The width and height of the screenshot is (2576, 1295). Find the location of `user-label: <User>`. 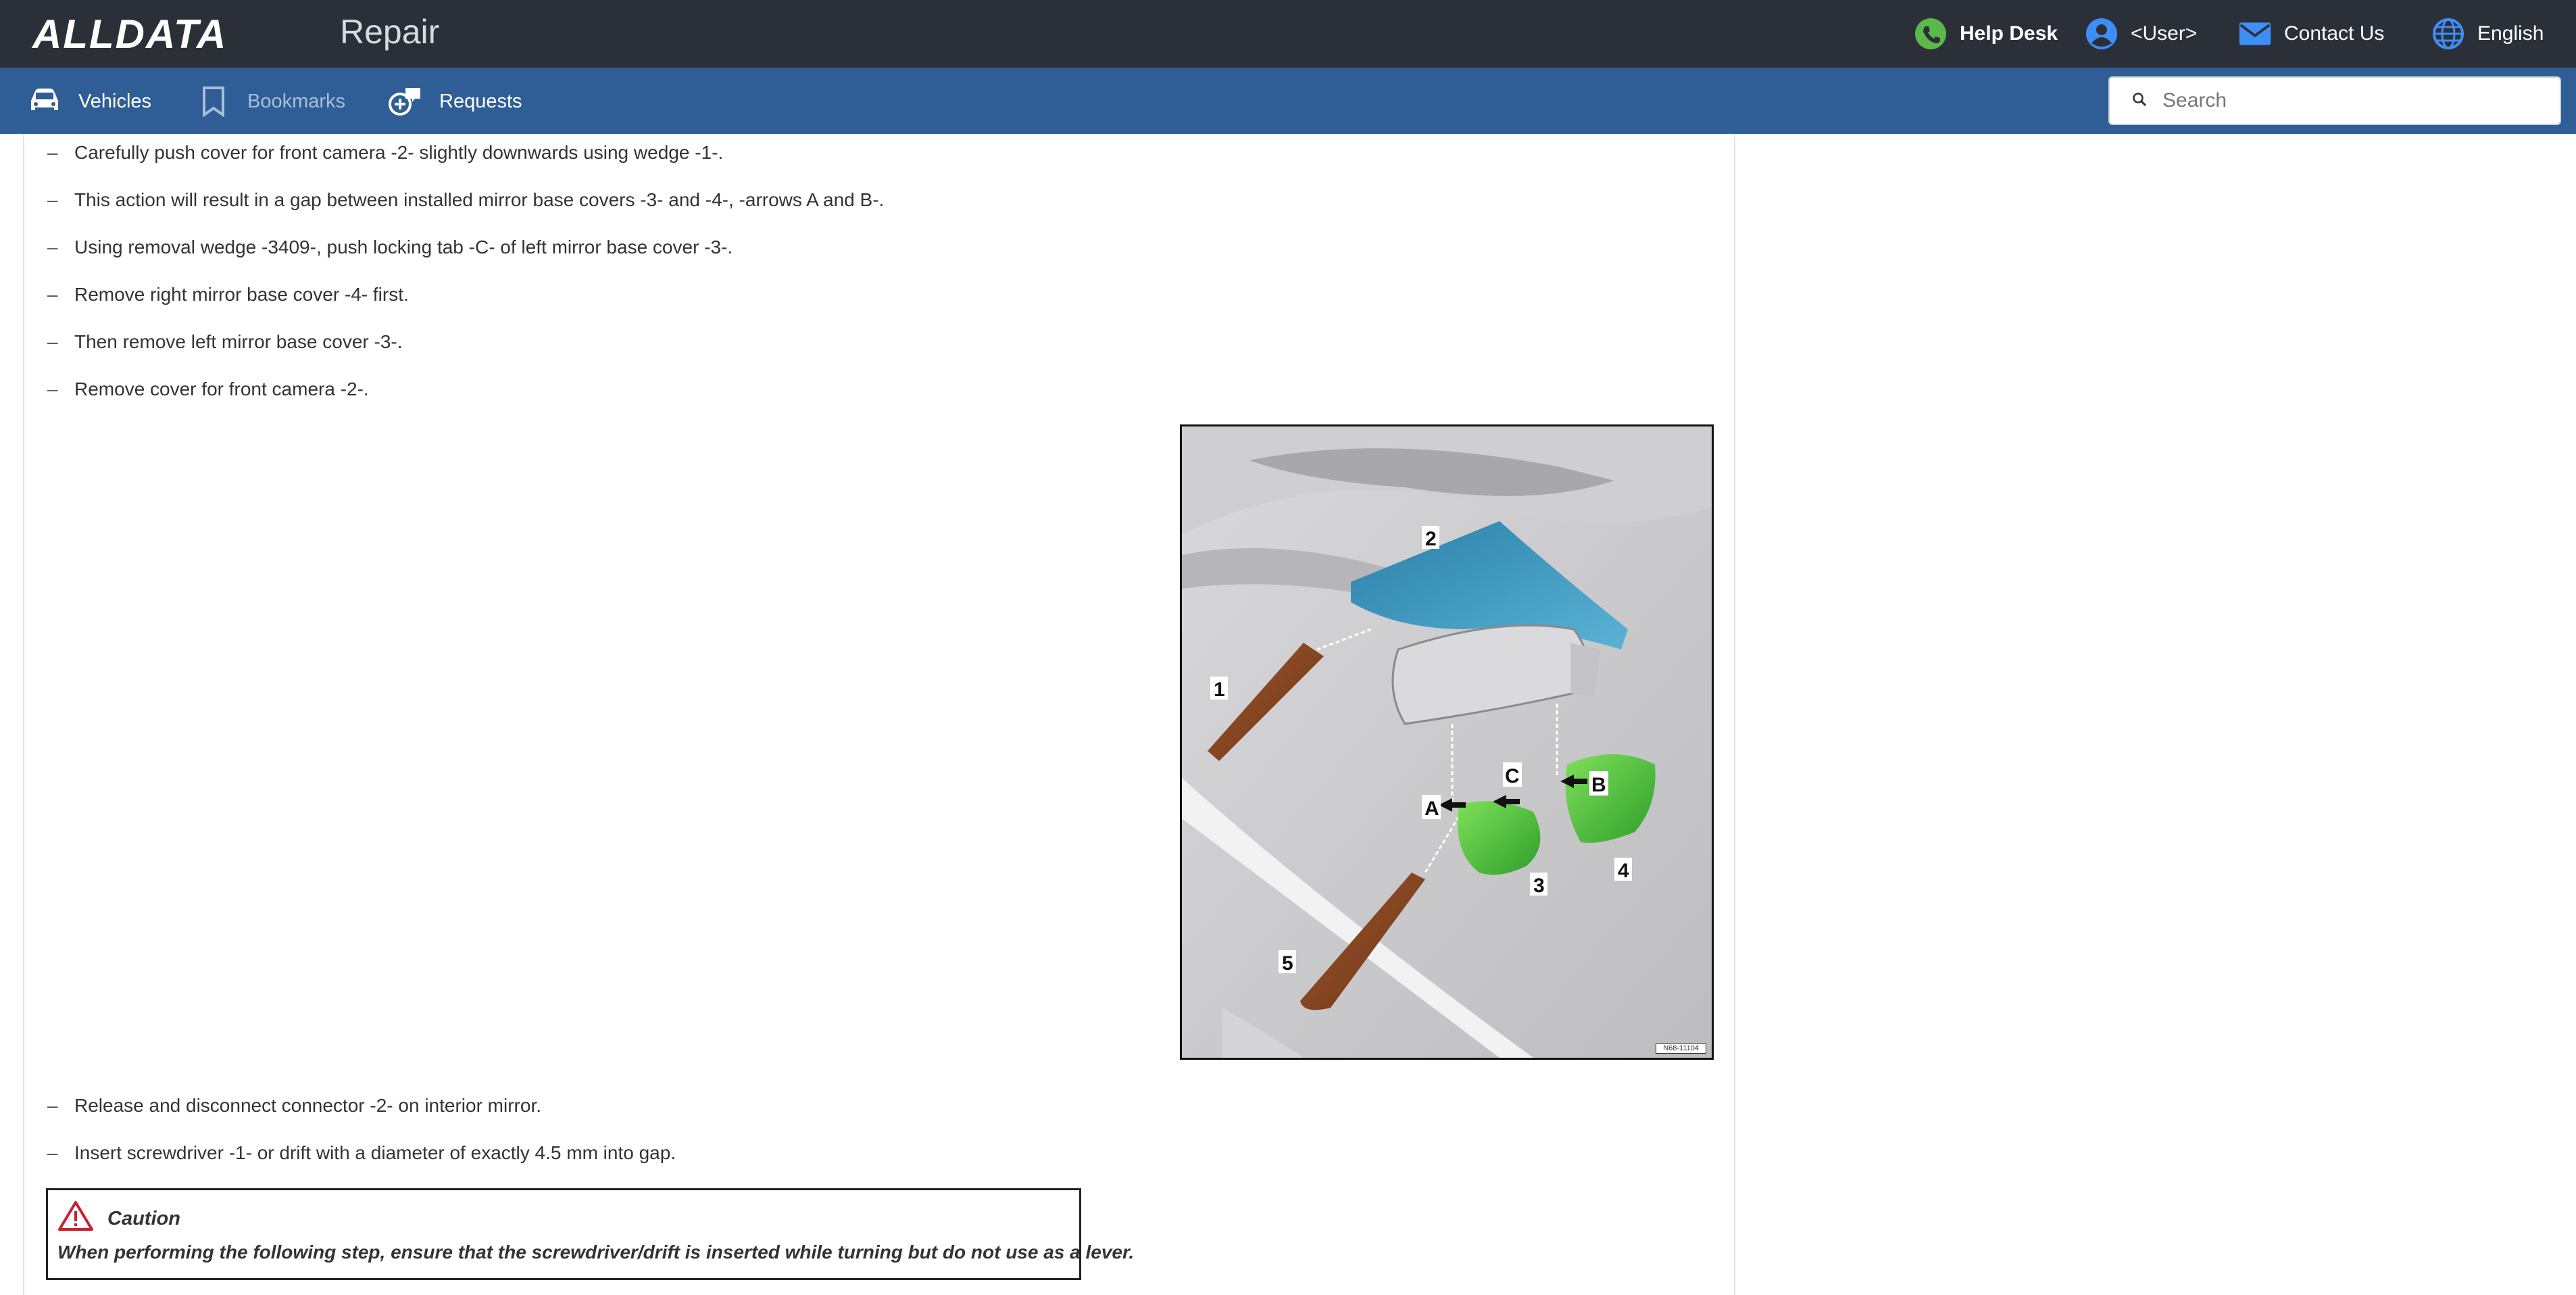

user-label: <User> is located at coordinates (2165, 33).